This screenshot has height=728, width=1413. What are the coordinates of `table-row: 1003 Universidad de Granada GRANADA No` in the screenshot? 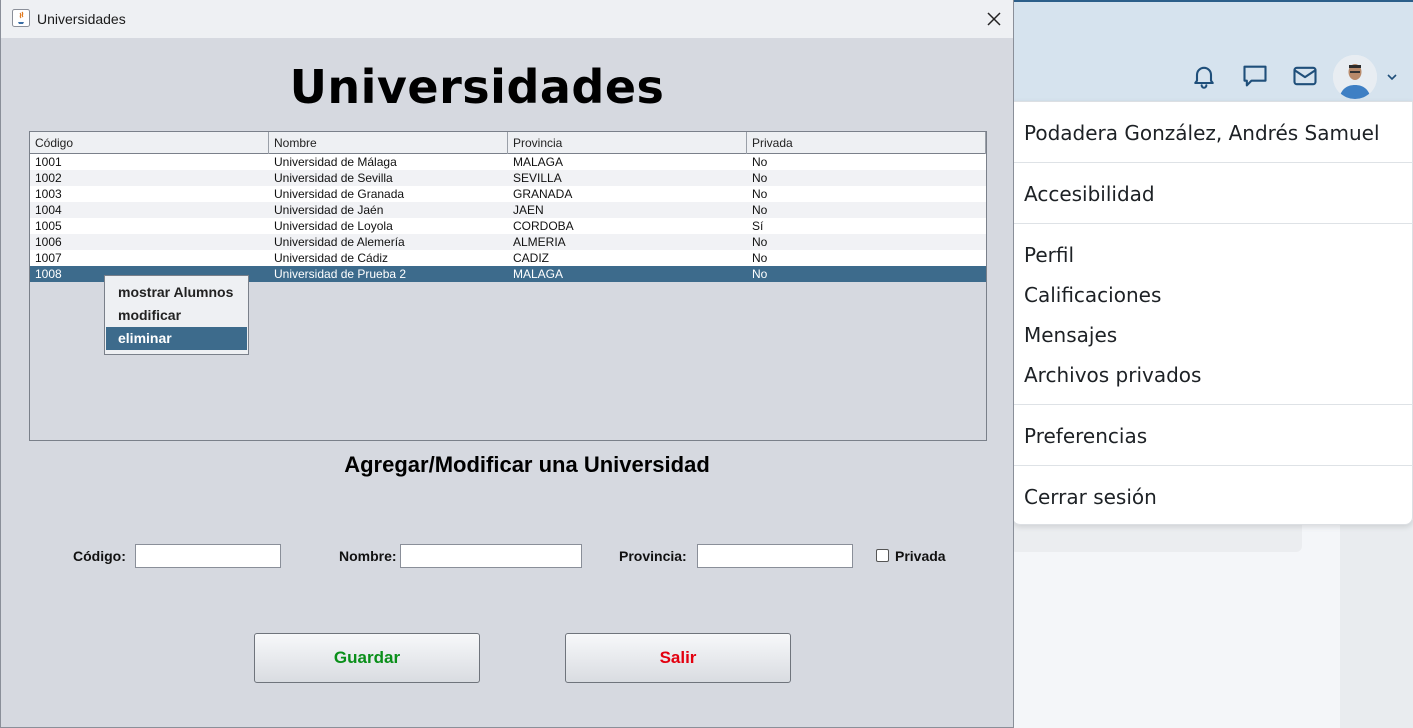 It's located at (508, 194).